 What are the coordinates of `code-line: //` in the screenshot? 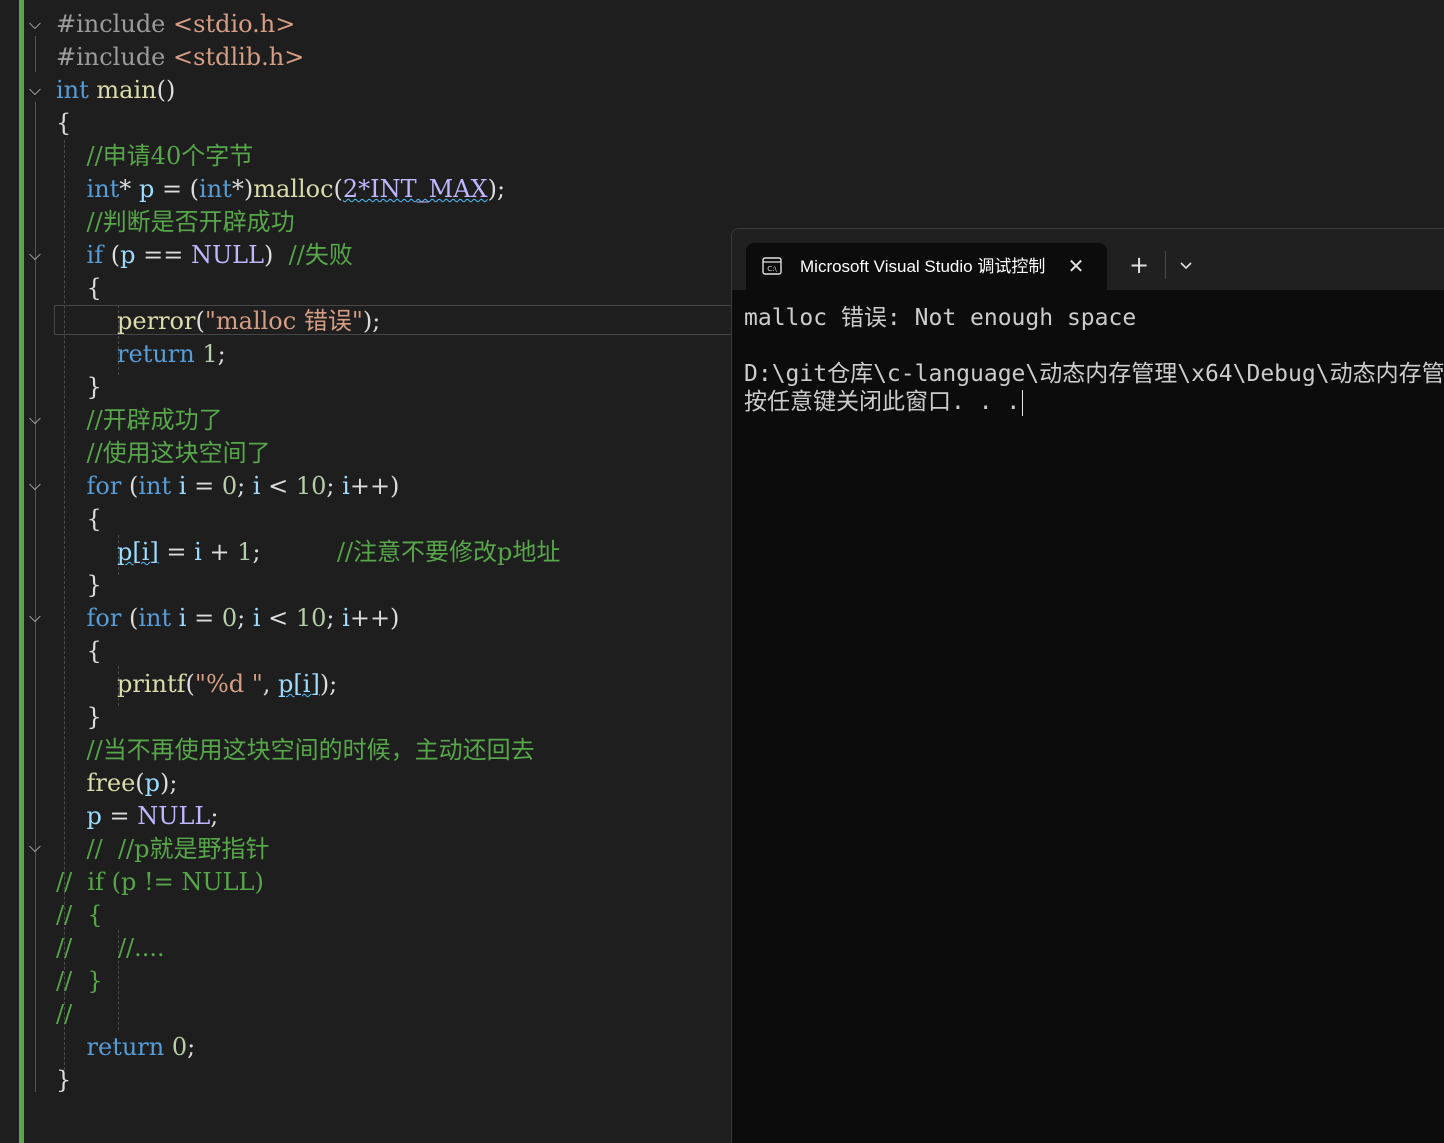 It's located at (64, 1014).